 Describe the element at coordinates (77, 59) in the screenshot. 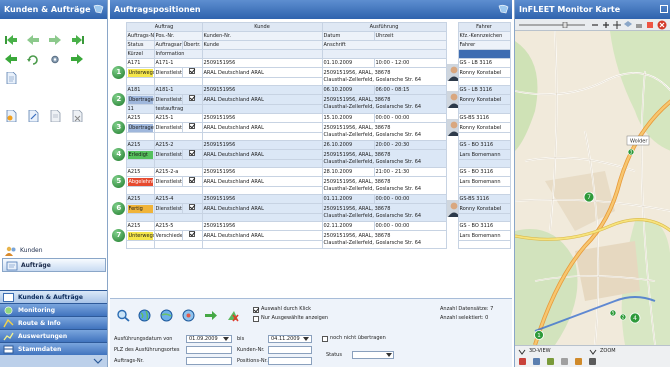

I see `forward-arrow-icon` at that location.